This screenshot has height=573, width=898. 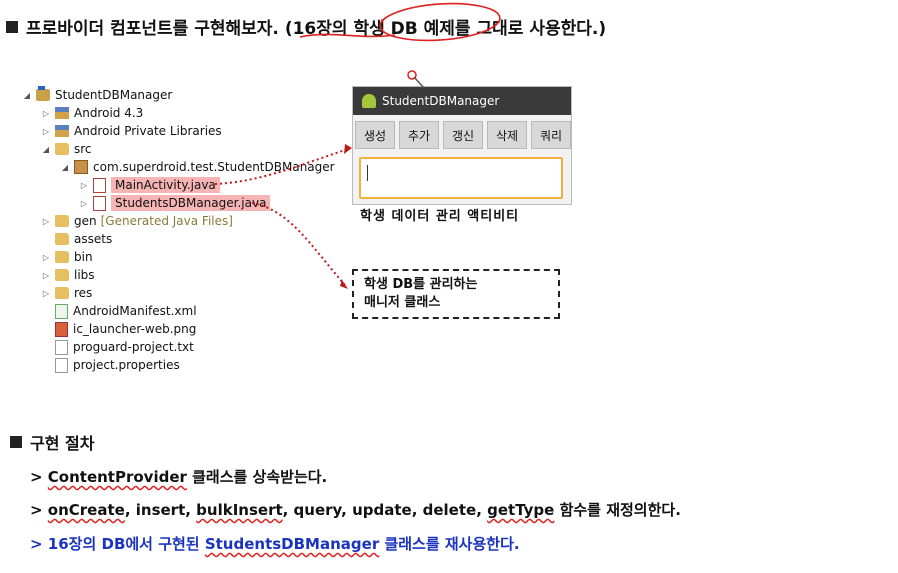 What do you see at coordinates (86, 510) in the screenshot?
I see `step-2-method-oncreate: onCreate` at bounding box center [86, 510].